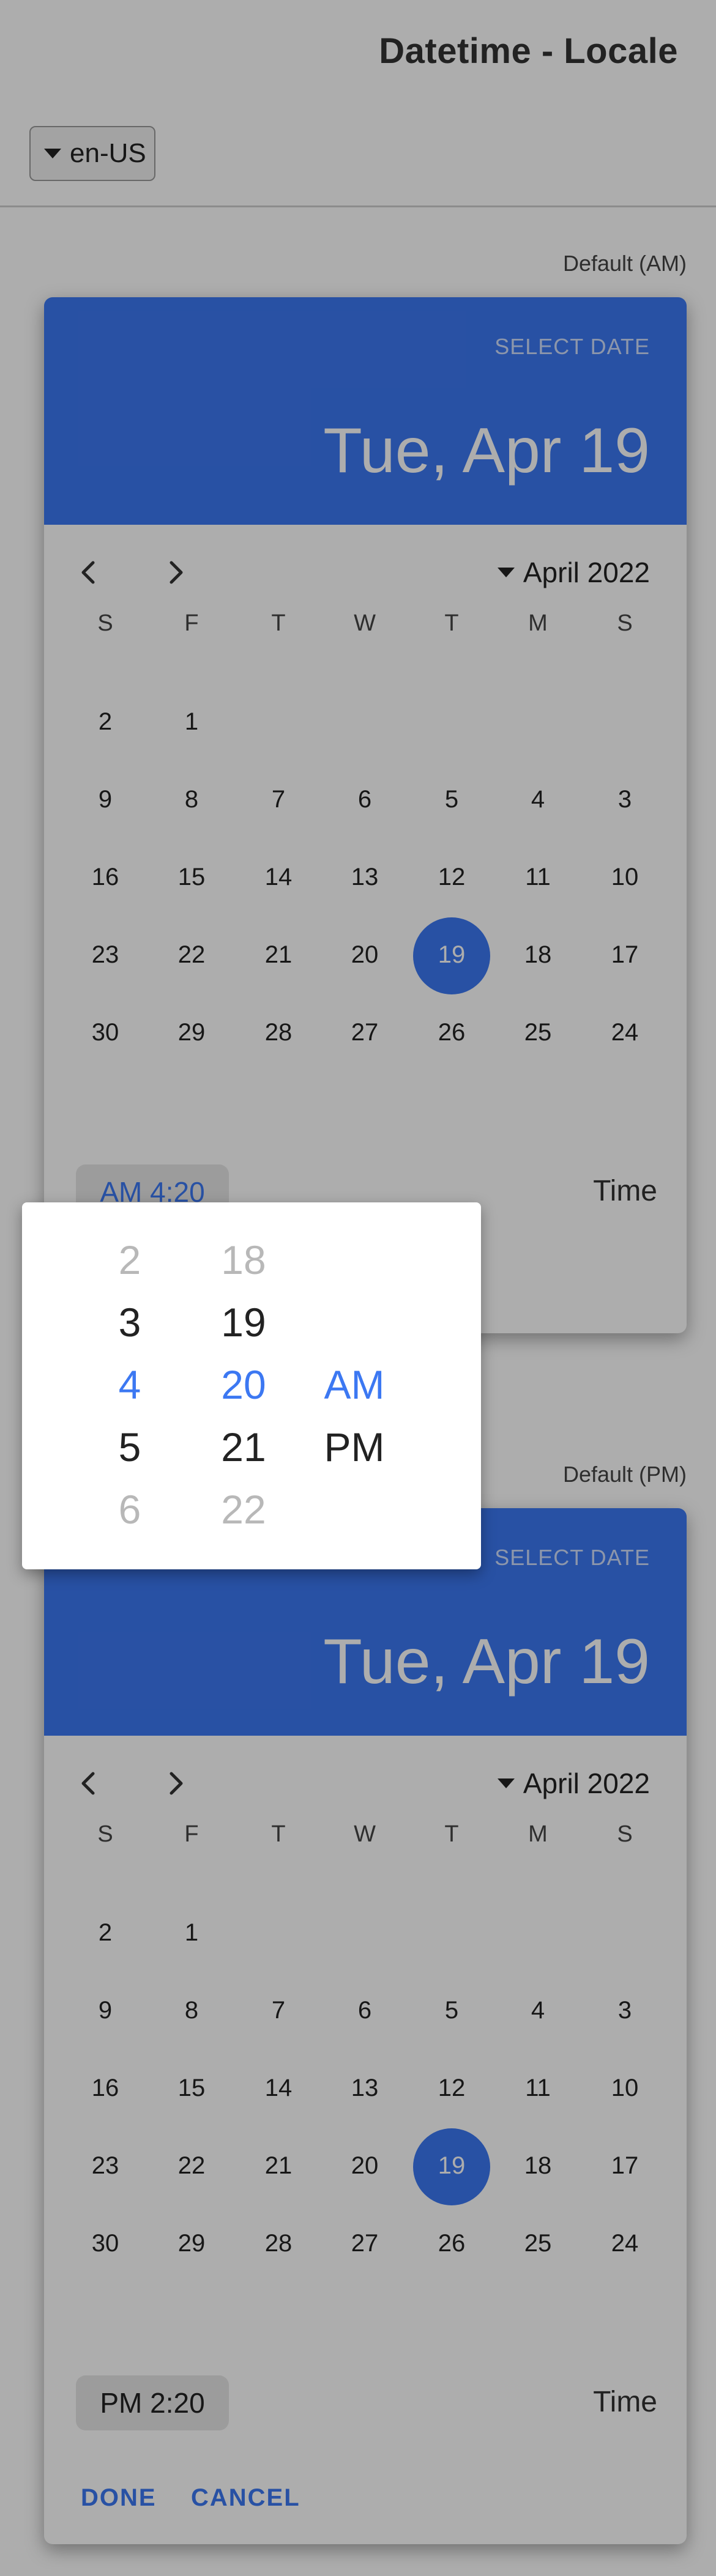 This screenshot has height=2576, width=716. Describe the element at coordinates (130, 1260) in the screenshot. I see `hour-option: 2` at that location.